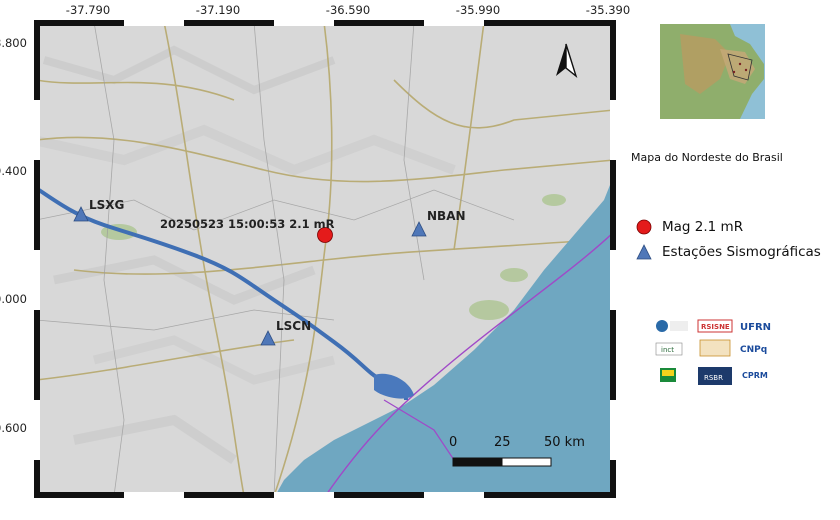 This screenshot has width=840, height=520. Describe the element at coordinates (218, 10) in the screenshot. I see `top-tick-label: -37.190` at that location.